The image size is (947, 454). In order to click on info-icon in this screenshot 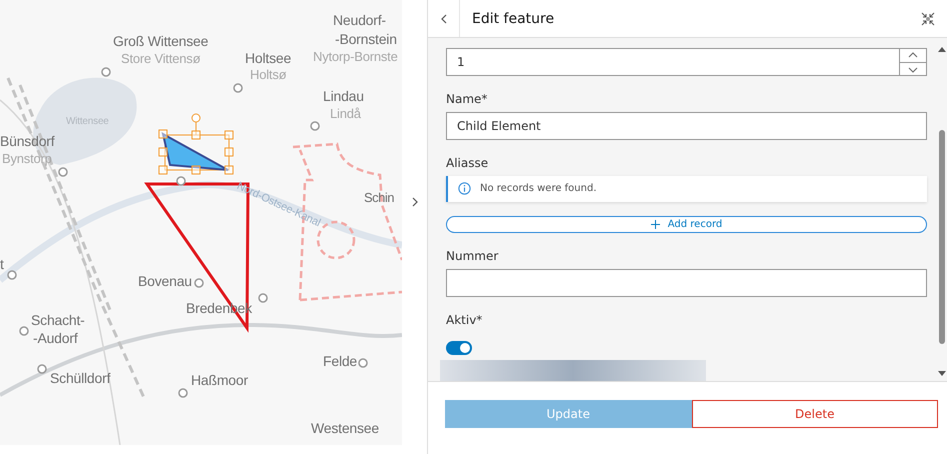, I will do `click(464, 189)`.